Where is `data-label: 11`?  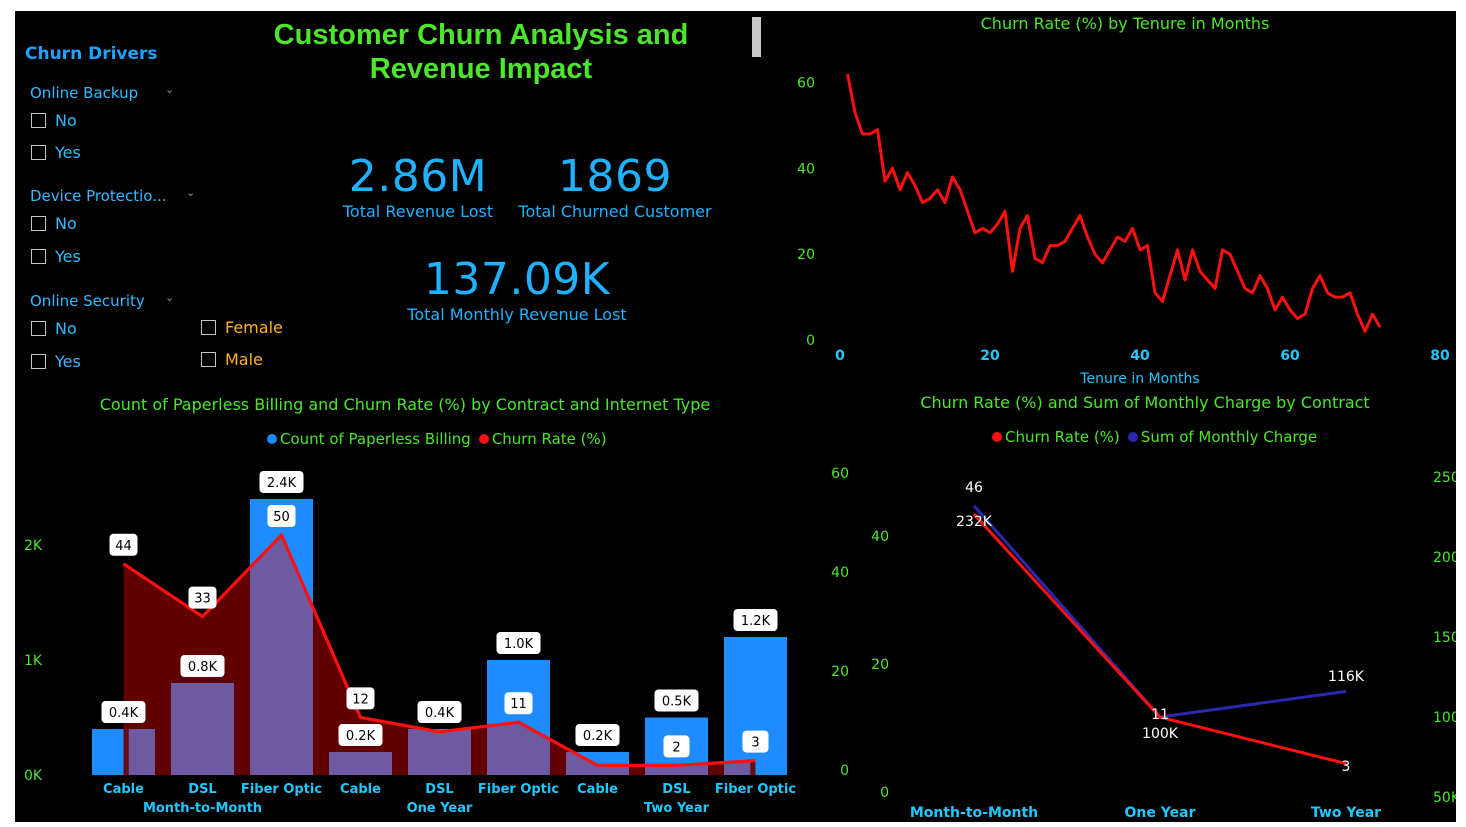
data-label: 11 is located at coordinates (518, 704).